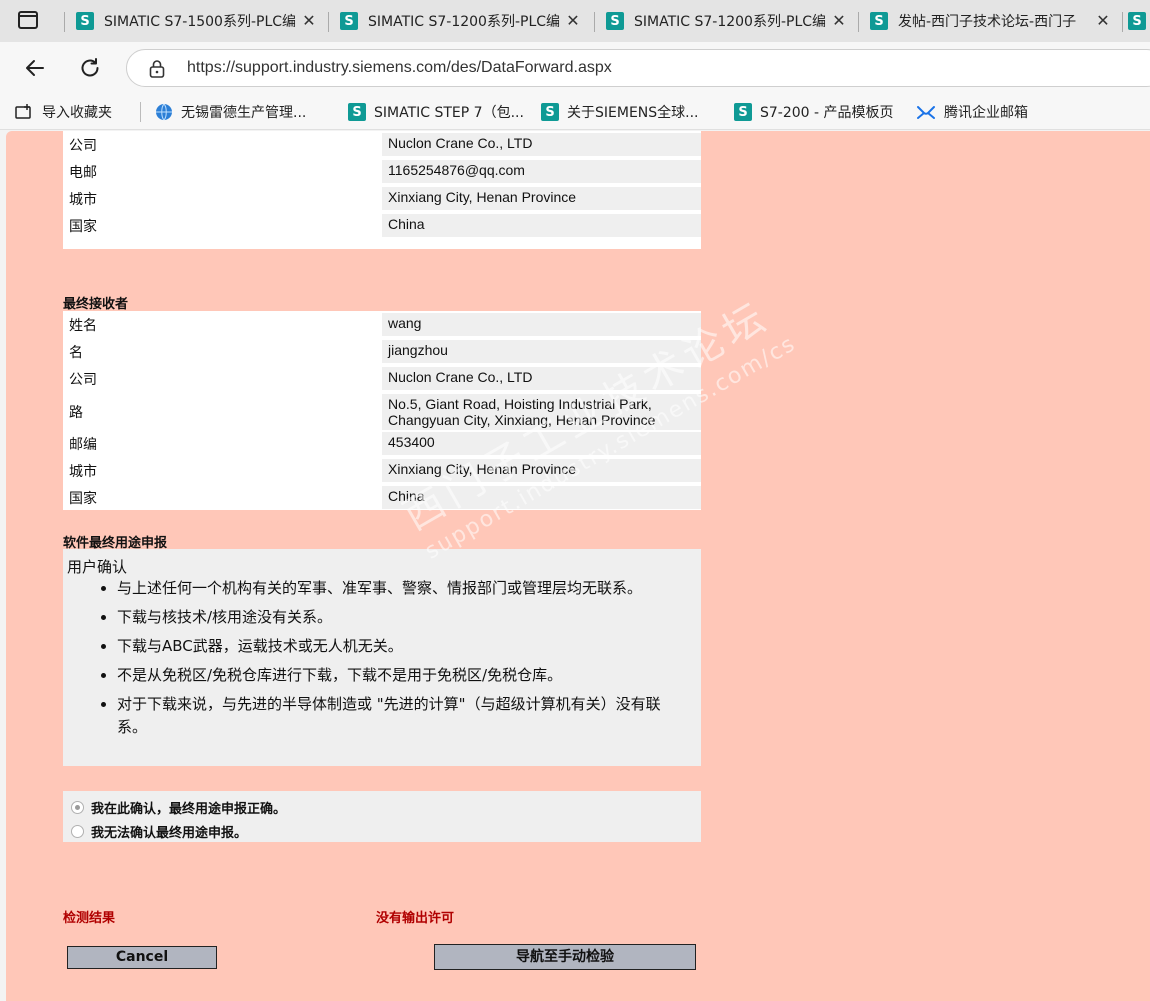  Describe the element at coordinates (986, 113) in the screenshot. I see `bookmark-label: 腾讯企业邮箱` at that location.